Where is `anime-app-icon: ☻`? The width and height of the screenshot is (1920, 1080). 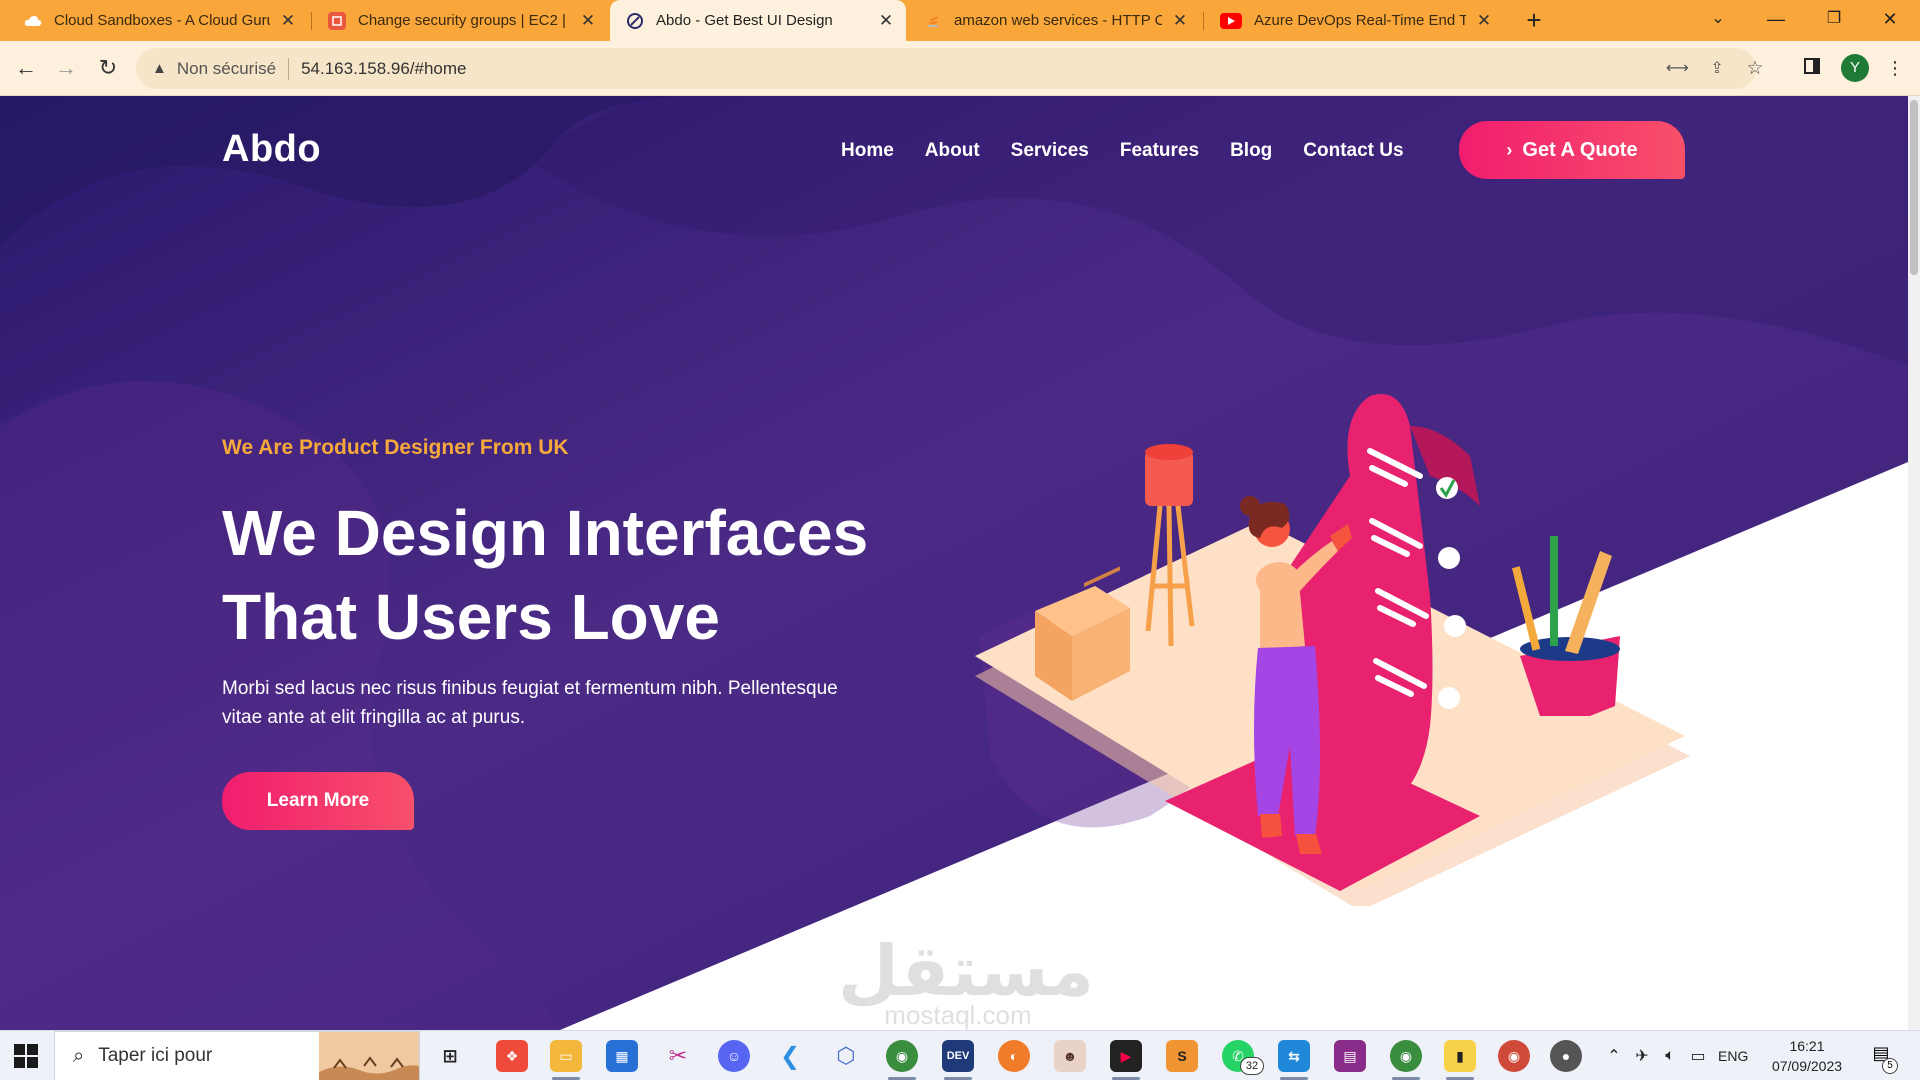
anime-app-icon: ☻ is located at coordinates (1070, 1056).